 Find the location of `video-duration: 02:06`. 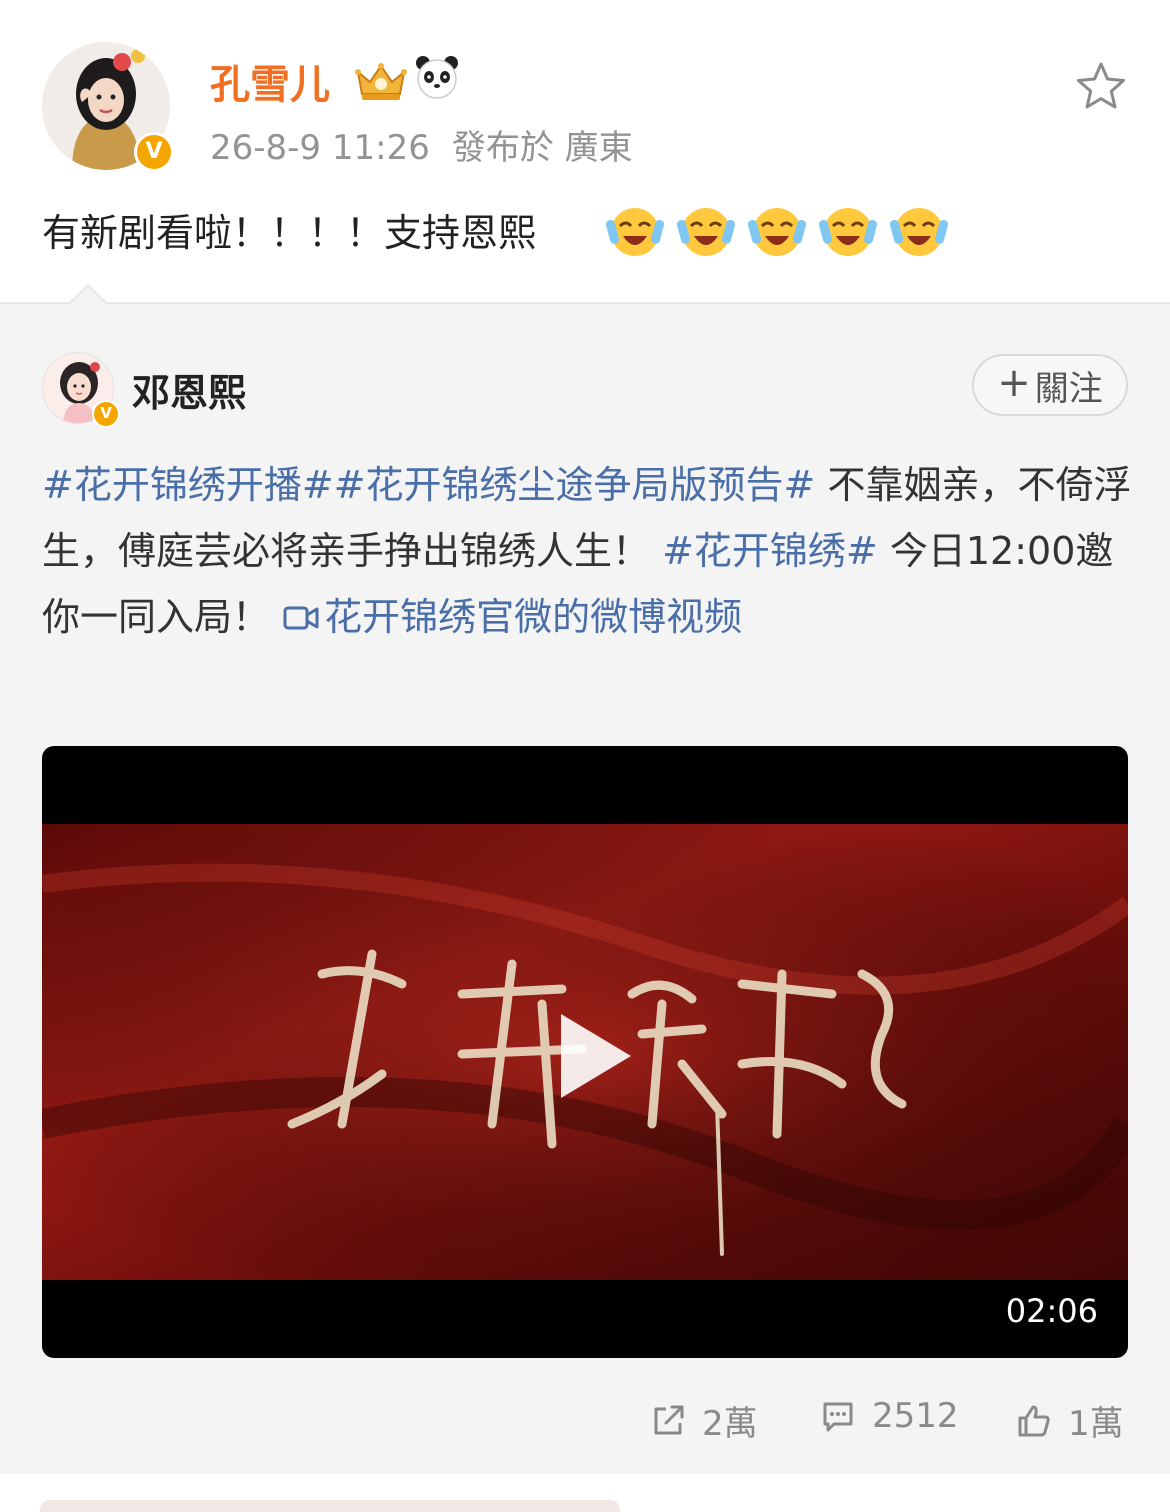

video-duration: 02:06 is located at coordinates (1051, 1311).